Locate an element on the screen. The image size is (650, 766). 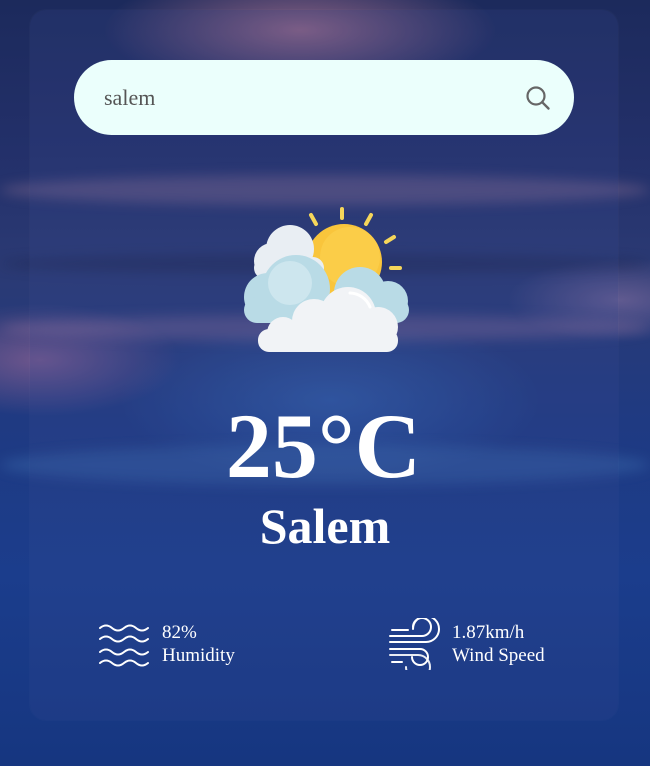
search-input is located at coordinates (304, 98).